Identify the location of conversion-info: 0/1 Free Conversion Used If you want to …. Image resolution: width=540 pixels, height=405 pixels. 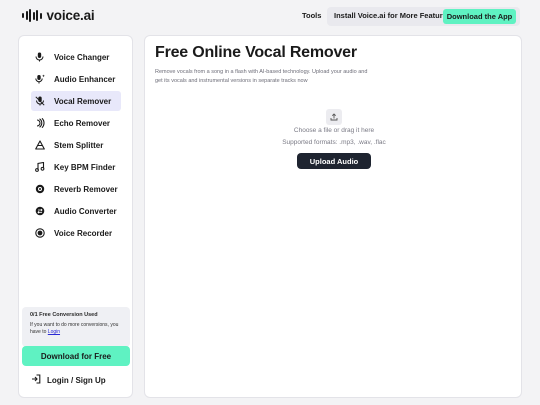
(76, 327).